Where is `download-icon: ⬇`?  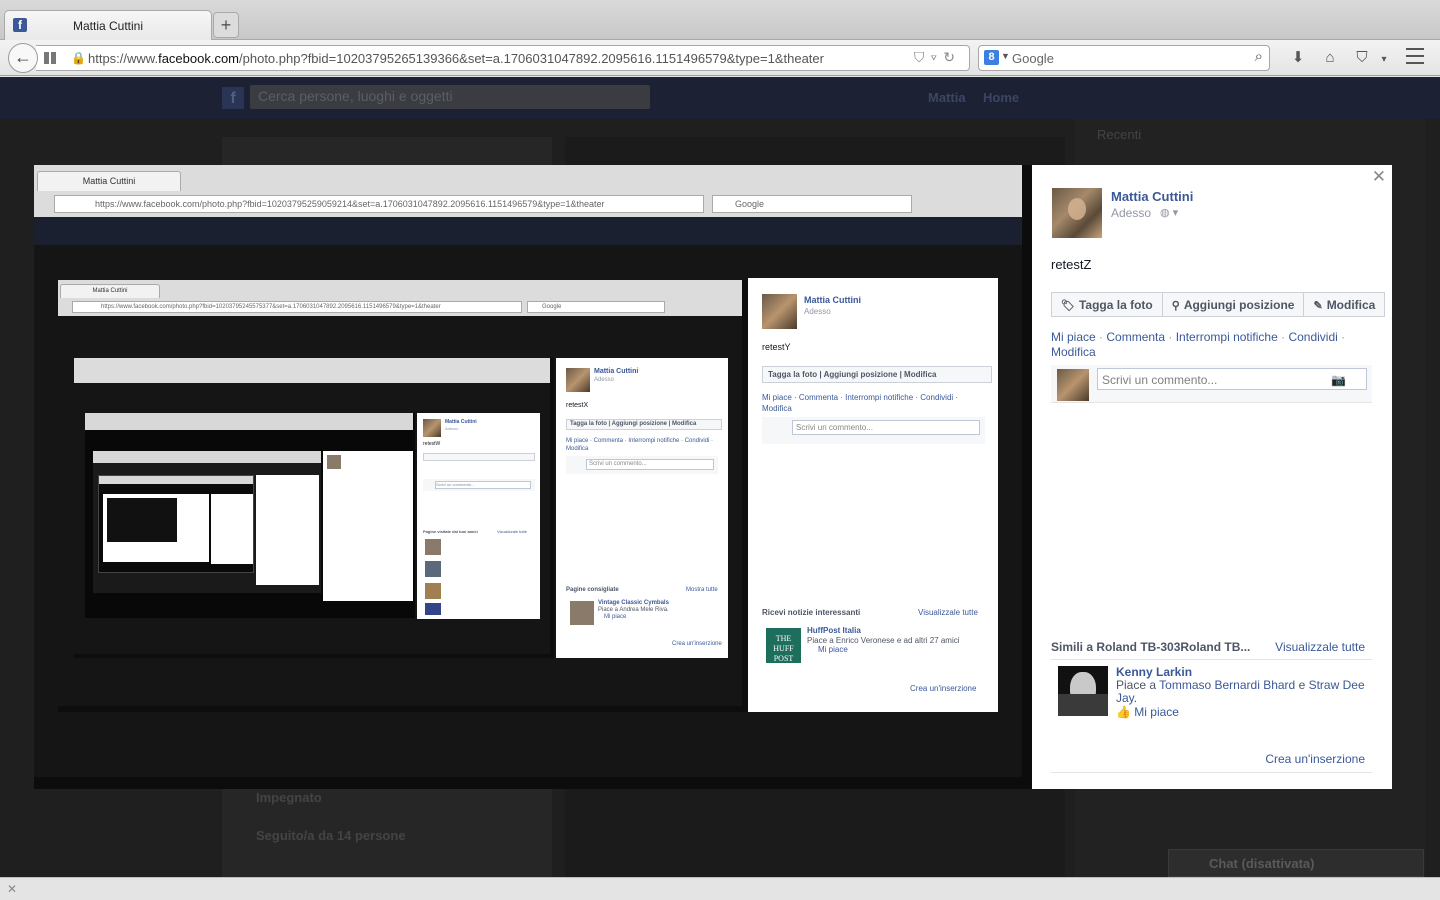
download-icon: ⬇ is located at coordinates (1298, 57).